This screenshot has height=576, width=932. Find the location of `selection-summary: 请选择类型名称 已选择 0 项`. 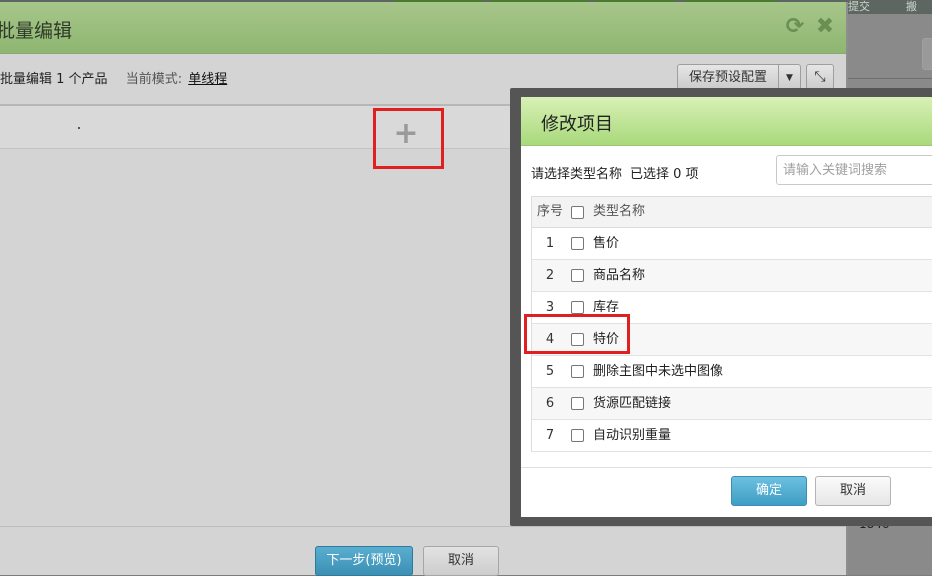

selection-summary: 请选择类型名称 已选择 0 项 is located at coordinates (615, 172).